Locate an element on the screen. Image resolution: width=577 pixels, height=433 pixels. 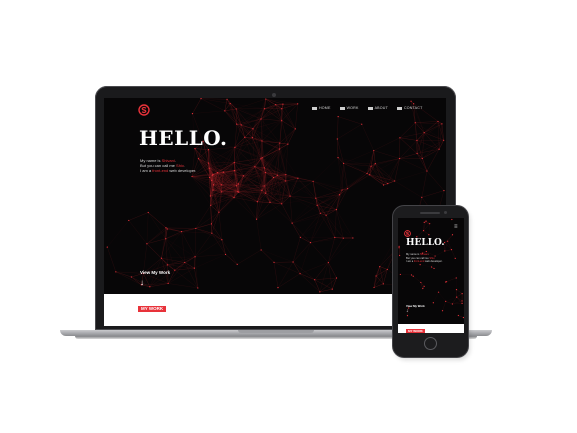
user-icon is located at coordinates (370, 108).